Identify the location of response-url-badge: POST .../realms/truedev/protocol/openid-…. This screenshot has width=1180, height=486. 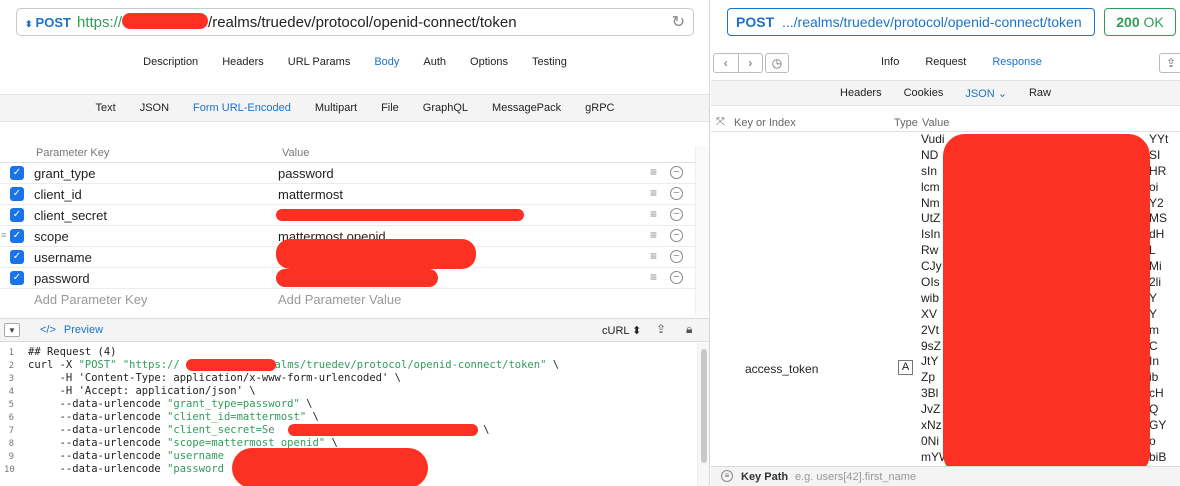
(911, 22).